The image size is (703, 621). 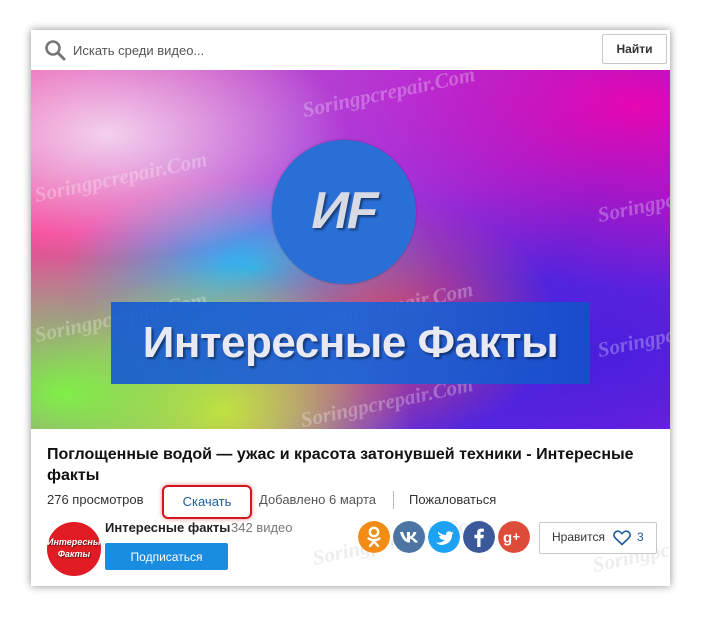 What do you see at coordinates (622, 538) in the screenshot?
I see `heart-icon` at bounding box center [622, 538].